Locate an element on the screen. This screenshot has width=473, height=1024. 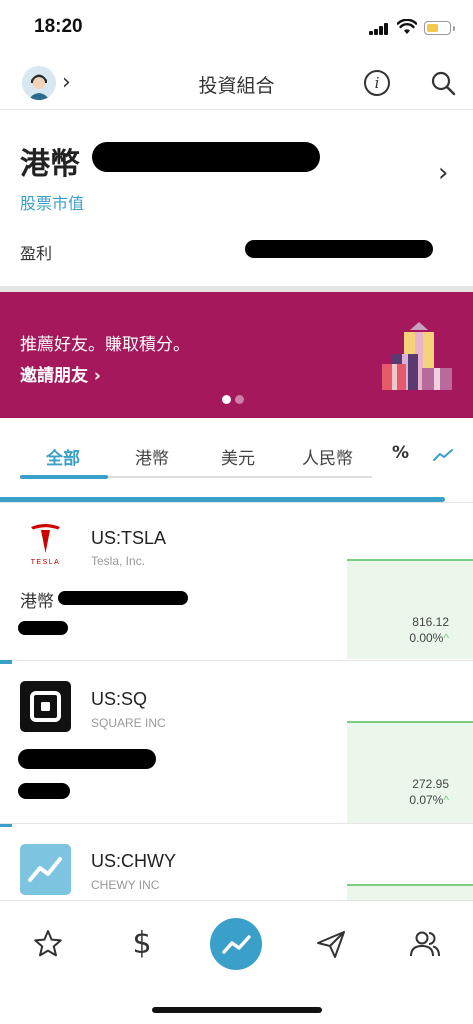
trend-line-icon is located at coordinates (443, 455).